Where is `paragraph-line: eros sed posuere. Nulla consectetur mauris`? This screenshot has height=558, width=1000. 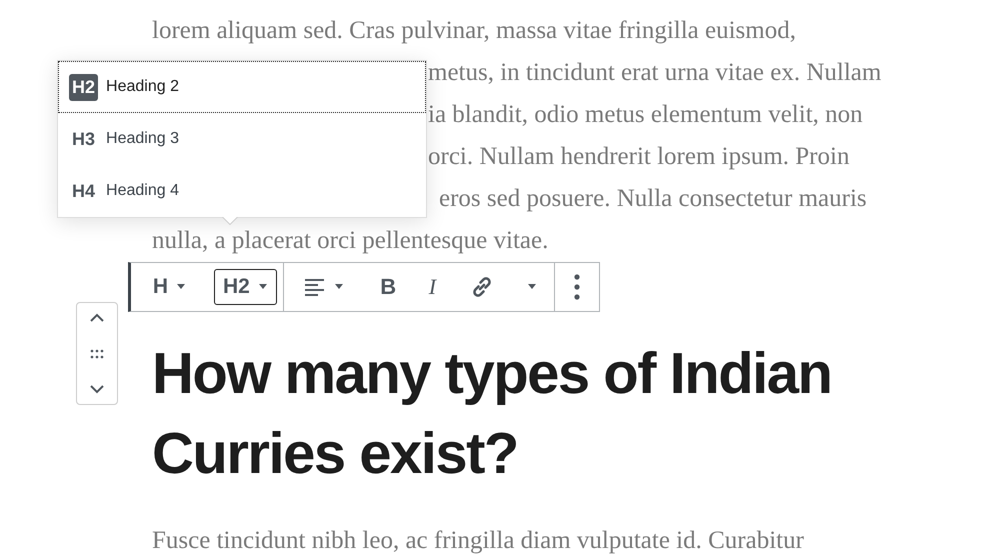
paragraph-line: eros sed posuere. Nulla consectetur mauris is located at coordinates (653, 199).